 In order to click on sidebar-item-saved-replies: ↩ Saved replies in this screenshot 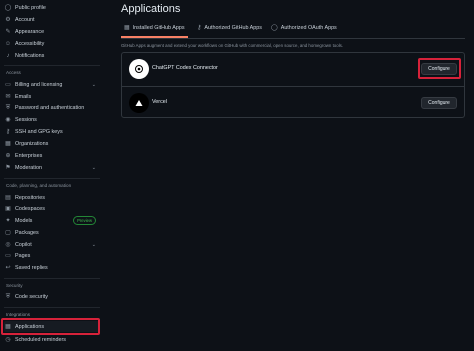, I will do `click(52, 267)`.